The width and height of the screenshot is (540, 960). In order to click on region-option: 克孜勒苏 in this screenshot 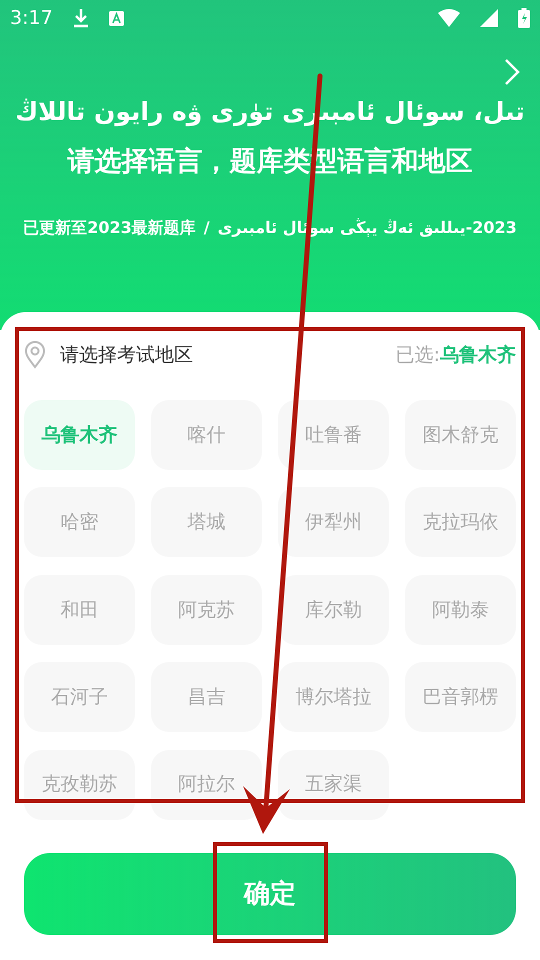, I will do `click(79, 785)`.